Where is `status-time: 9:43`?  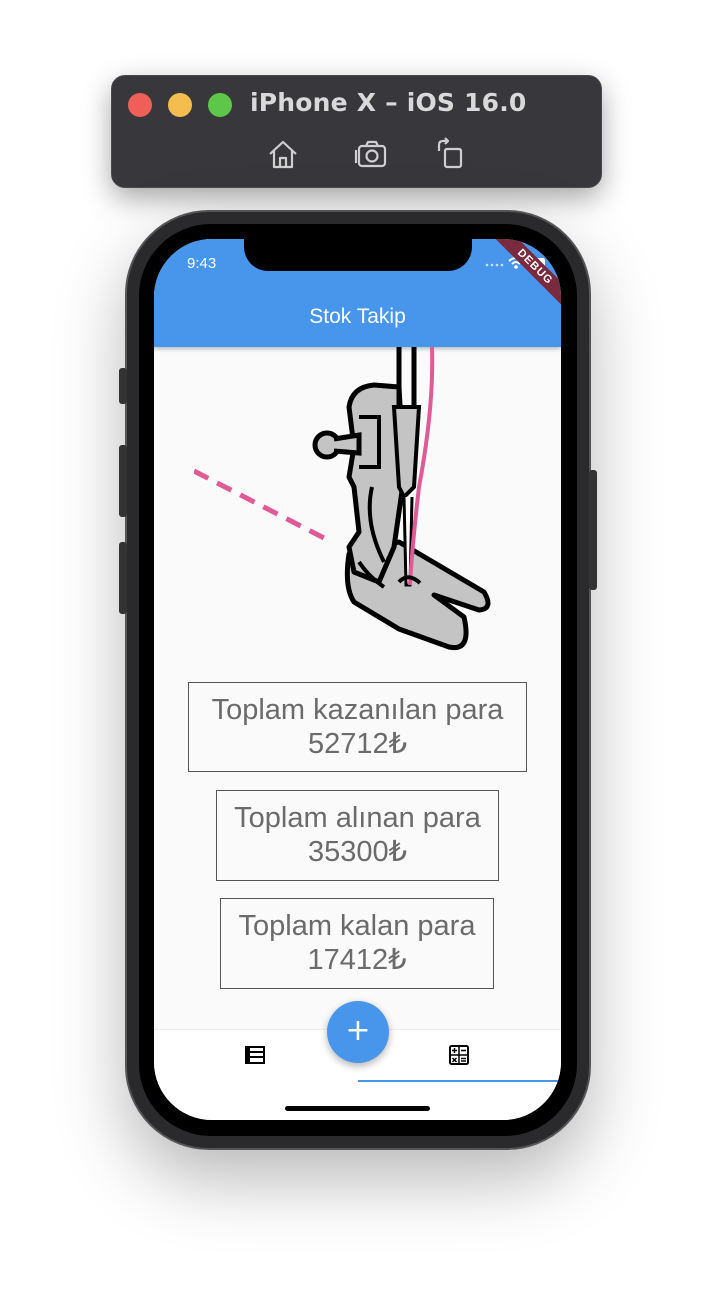
status-time: 9:43 is located at coordinates (202, 263).